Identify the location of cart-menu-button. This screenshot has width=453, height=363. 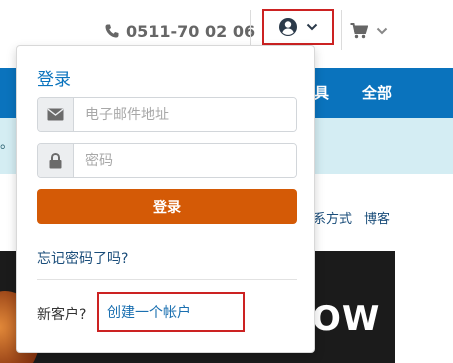
(369, 31).